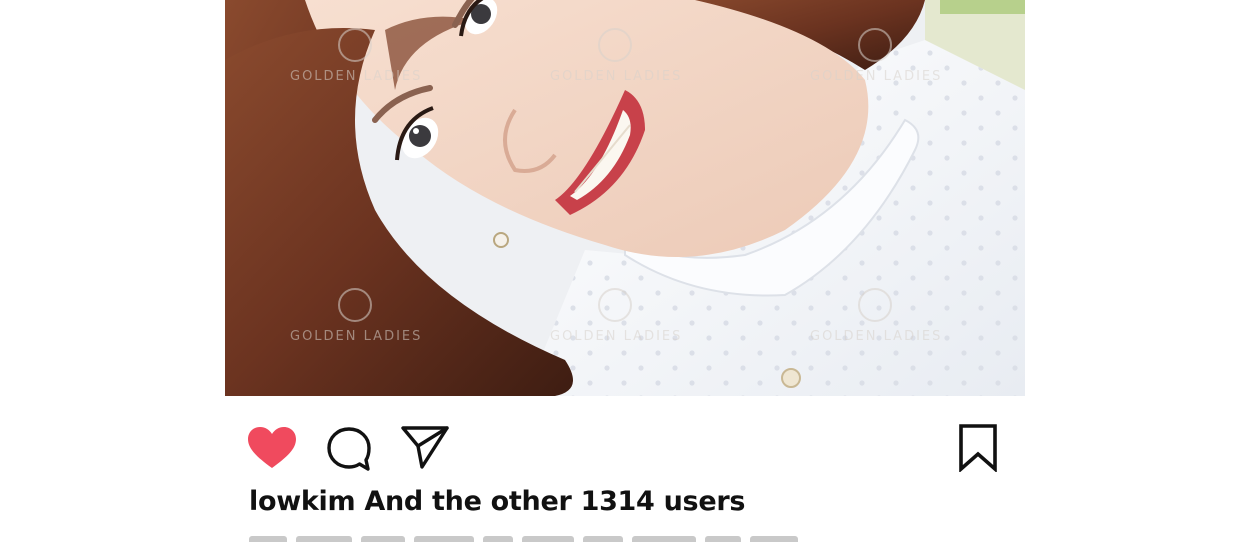  What do you see at coordinates (978, 448) in the screenshot?
I see `bookmark-icon` at bounding box center [978, 448].